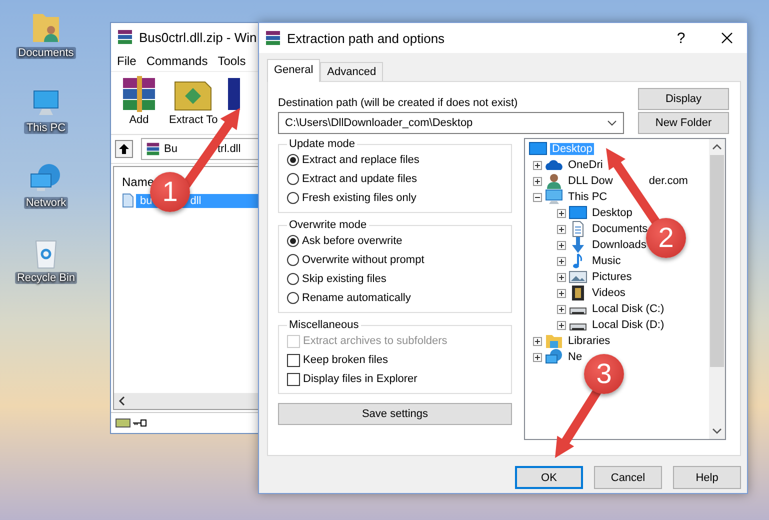 The image size is (769, 520). Describe the element at coordinates (359, 198) in the screenshot. I see `option-label: Fresh existing files only` at that location.